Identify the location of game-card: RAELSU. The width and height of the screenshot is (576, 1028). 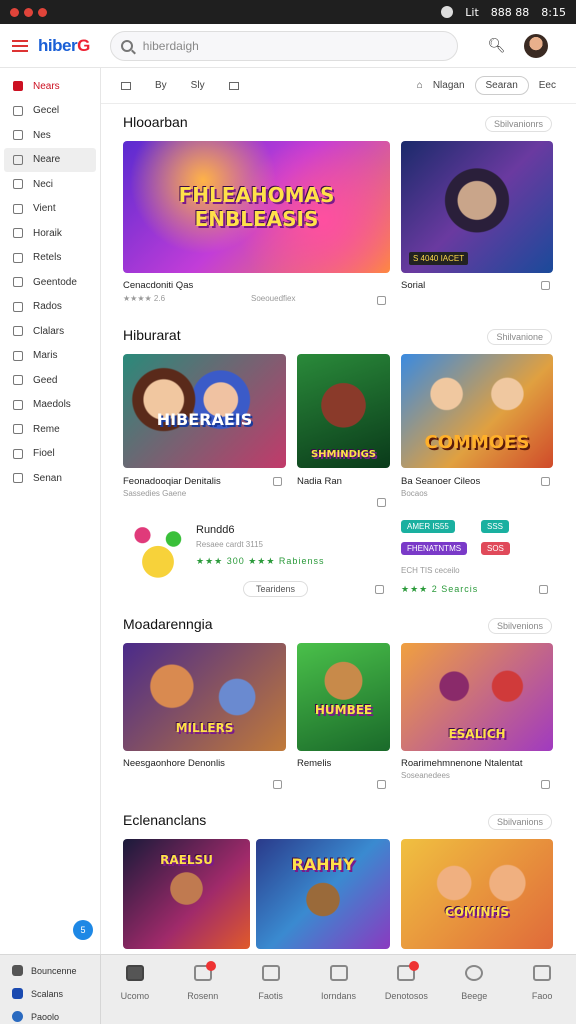
(186, 894).